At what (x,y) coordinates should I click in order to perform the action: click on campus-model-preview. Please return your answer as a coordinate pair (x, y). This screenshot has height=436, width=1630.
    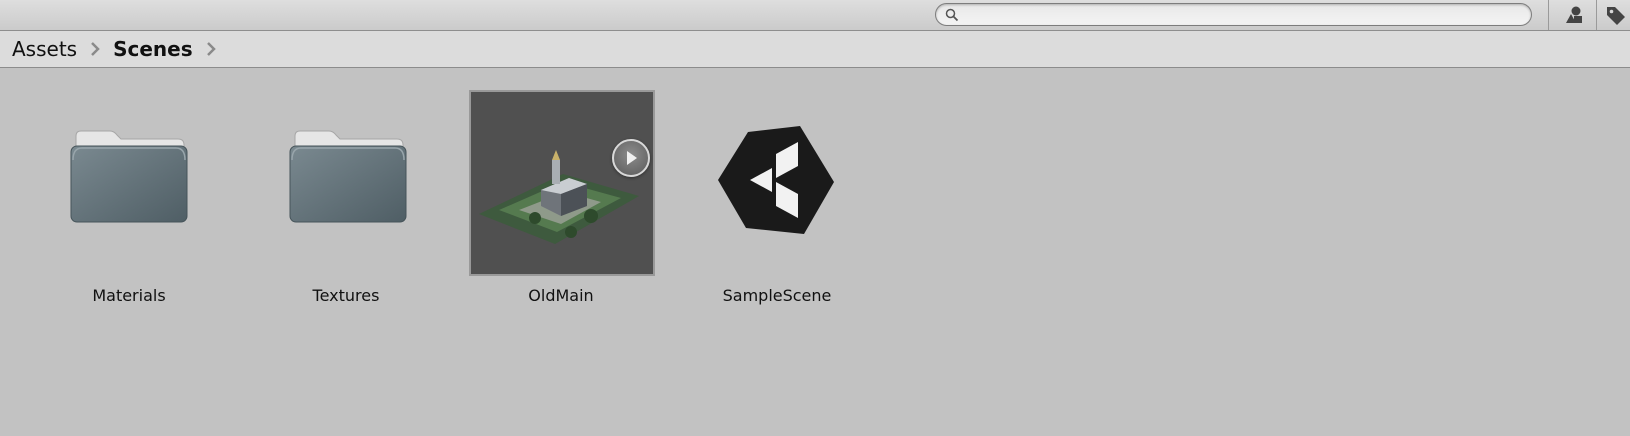
    Looking at the image, I should click on (559, 197).